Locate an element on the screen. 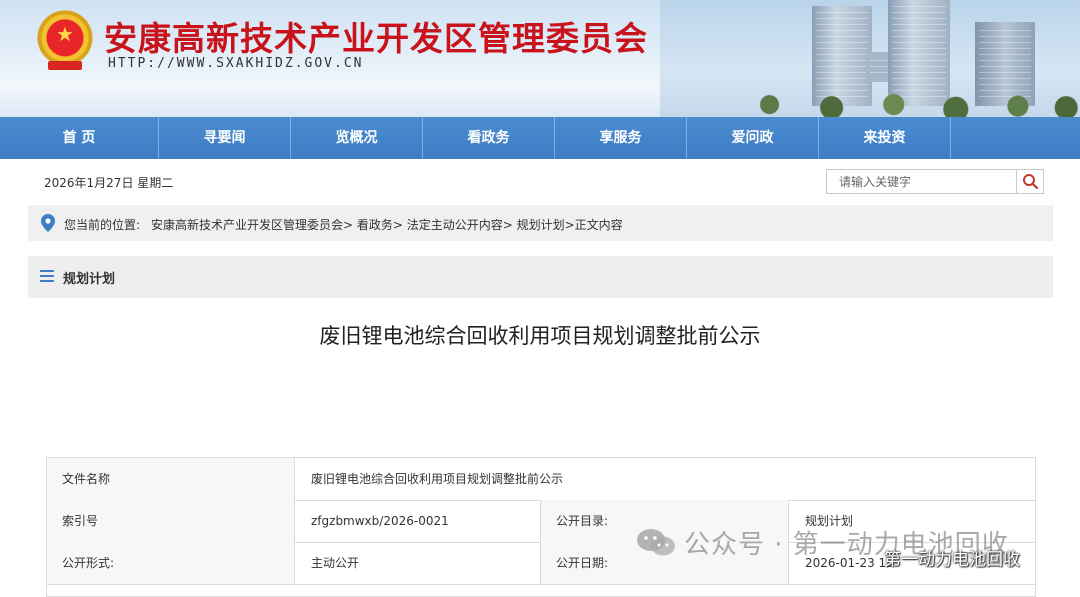 The width and height of the screenshot is (1080, 597). search-icon is located at coordinates (1031, 182).